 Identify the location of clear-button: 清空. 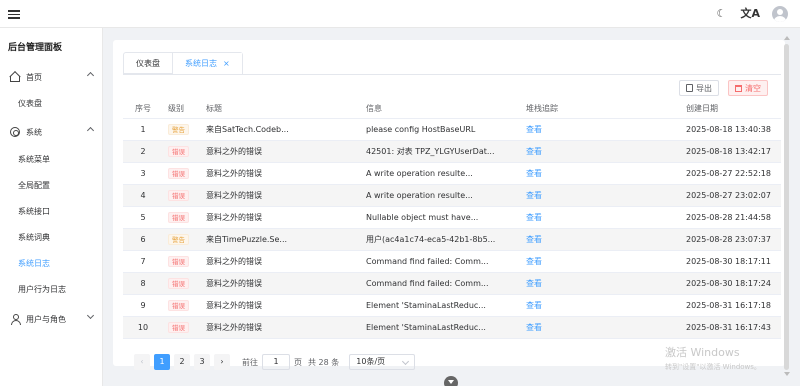
(748, 88).